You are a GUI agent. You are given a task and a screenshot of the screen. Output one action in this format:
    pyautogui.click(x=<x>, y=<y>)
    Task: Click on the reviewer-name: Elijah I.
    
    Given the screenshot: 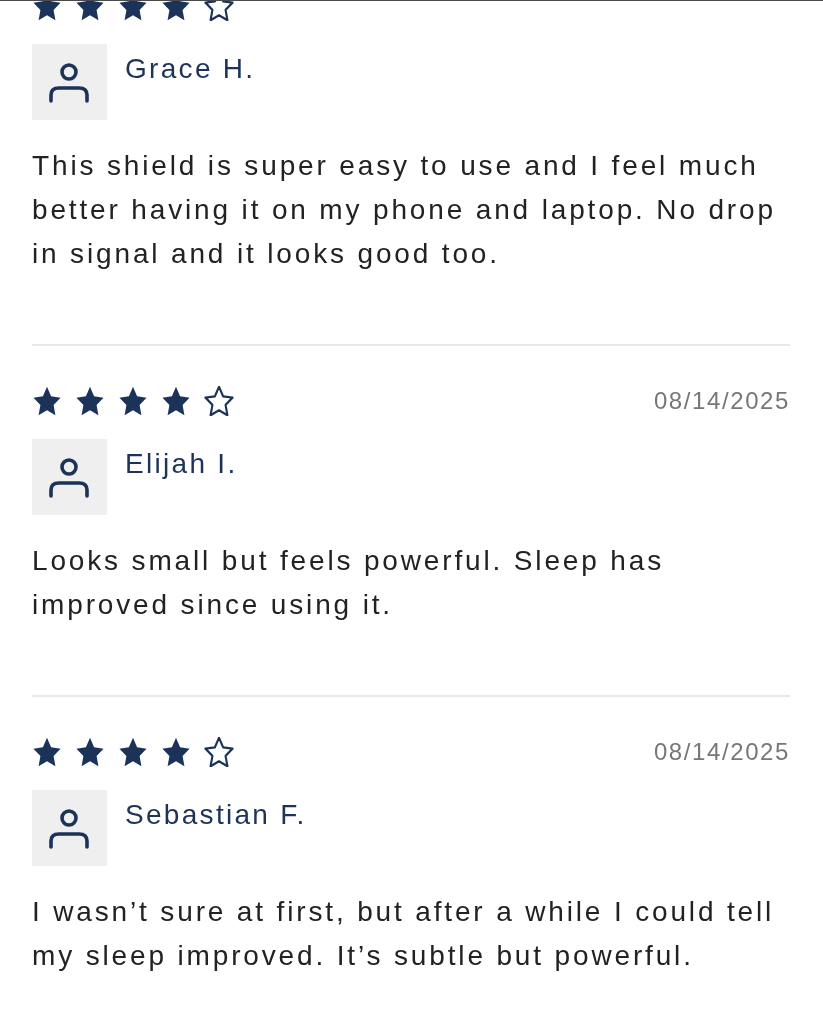 What is the action you would take?
    pyautogui.click(x=181, y=464)
    